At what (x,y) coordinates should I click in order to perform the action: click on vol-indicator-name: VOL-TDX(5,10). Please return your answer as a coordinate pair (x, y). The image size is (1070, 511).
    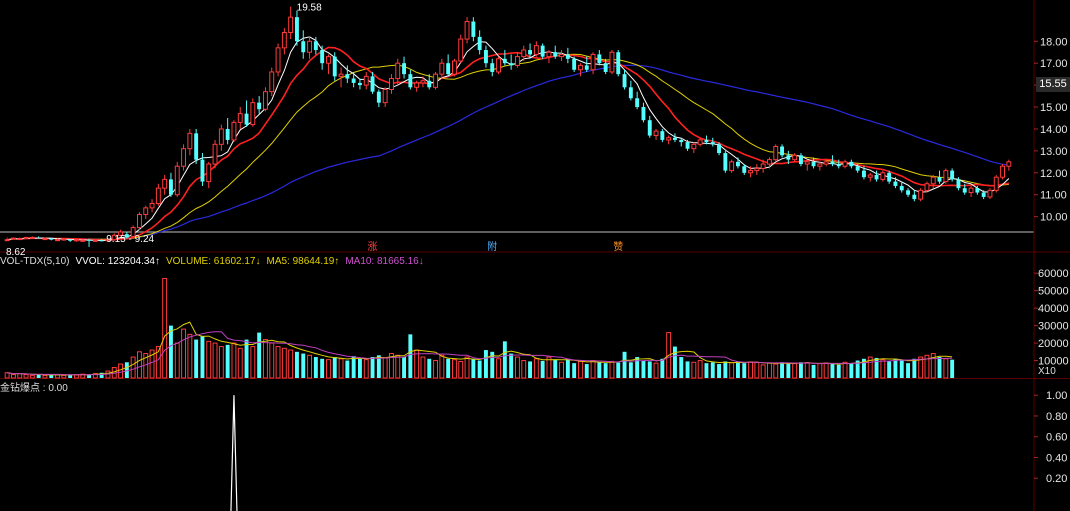
    Looking at the image, I should click on (34, 261).